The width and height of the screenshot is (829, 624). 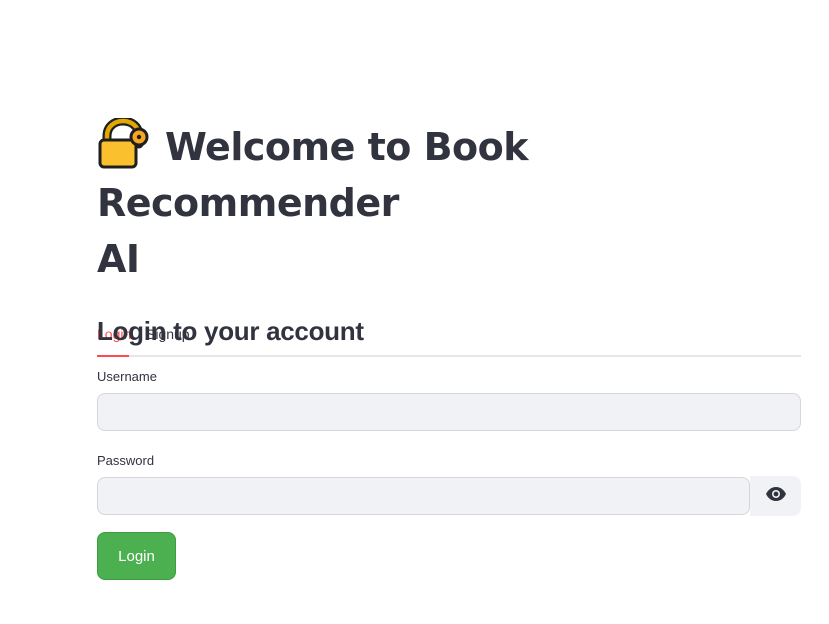 What do you see at coordinates (127, 376) in the screenshot?
I see `username-label: Username` at bounding box center [127, 376].